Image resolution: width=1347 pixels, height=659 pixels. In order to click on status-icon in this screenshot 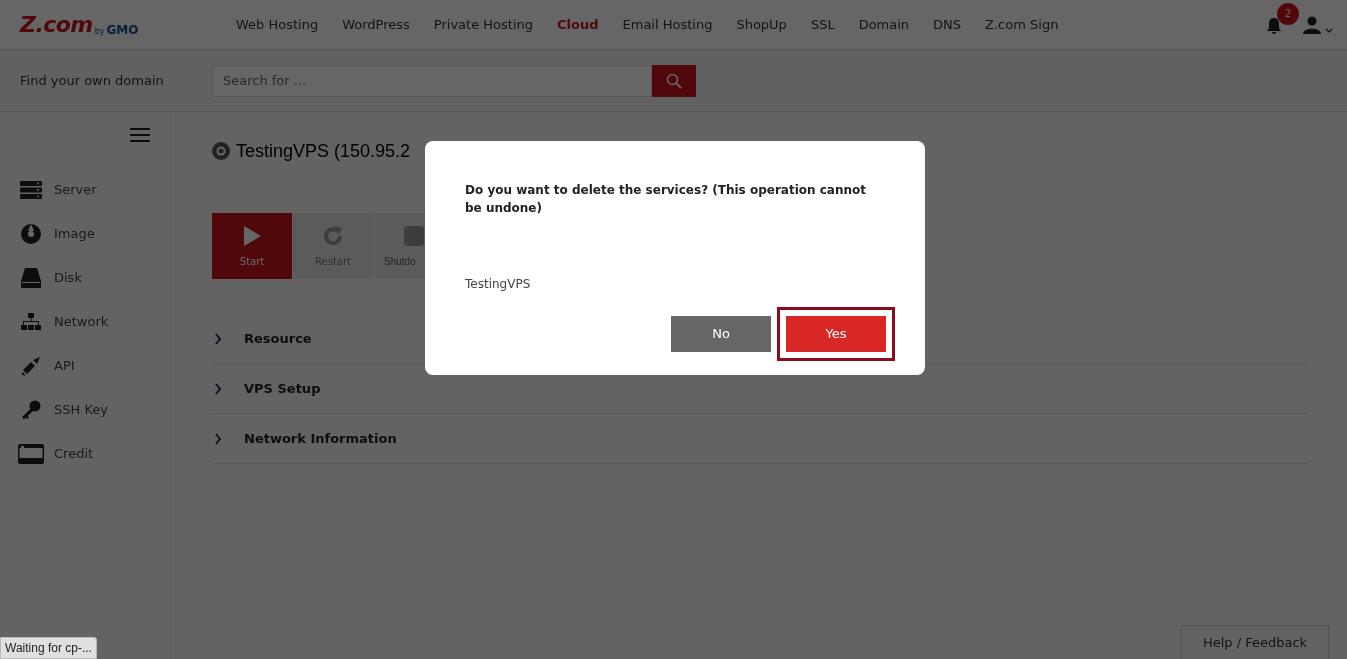, I will do `click(221, 151)`.